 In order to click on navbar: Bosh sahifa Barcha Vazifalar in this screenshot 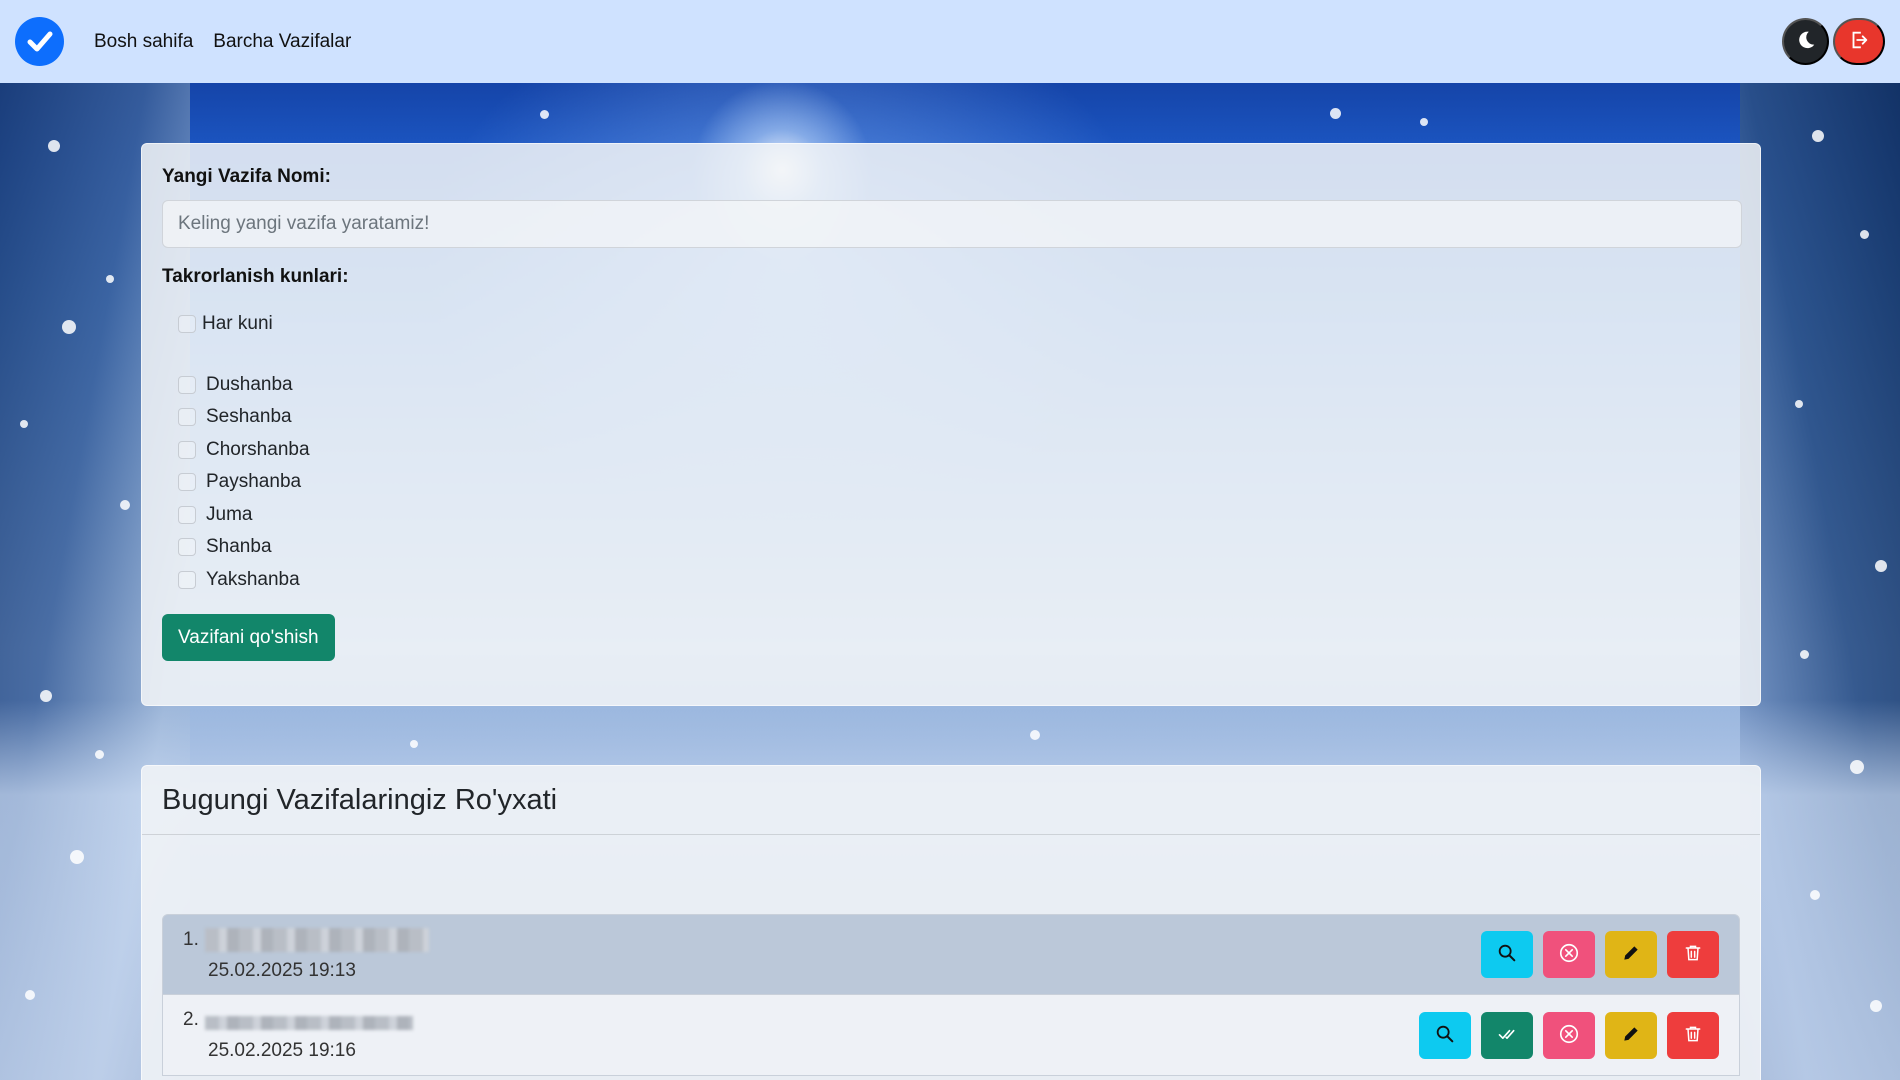, I will do `click(950, 41)`.